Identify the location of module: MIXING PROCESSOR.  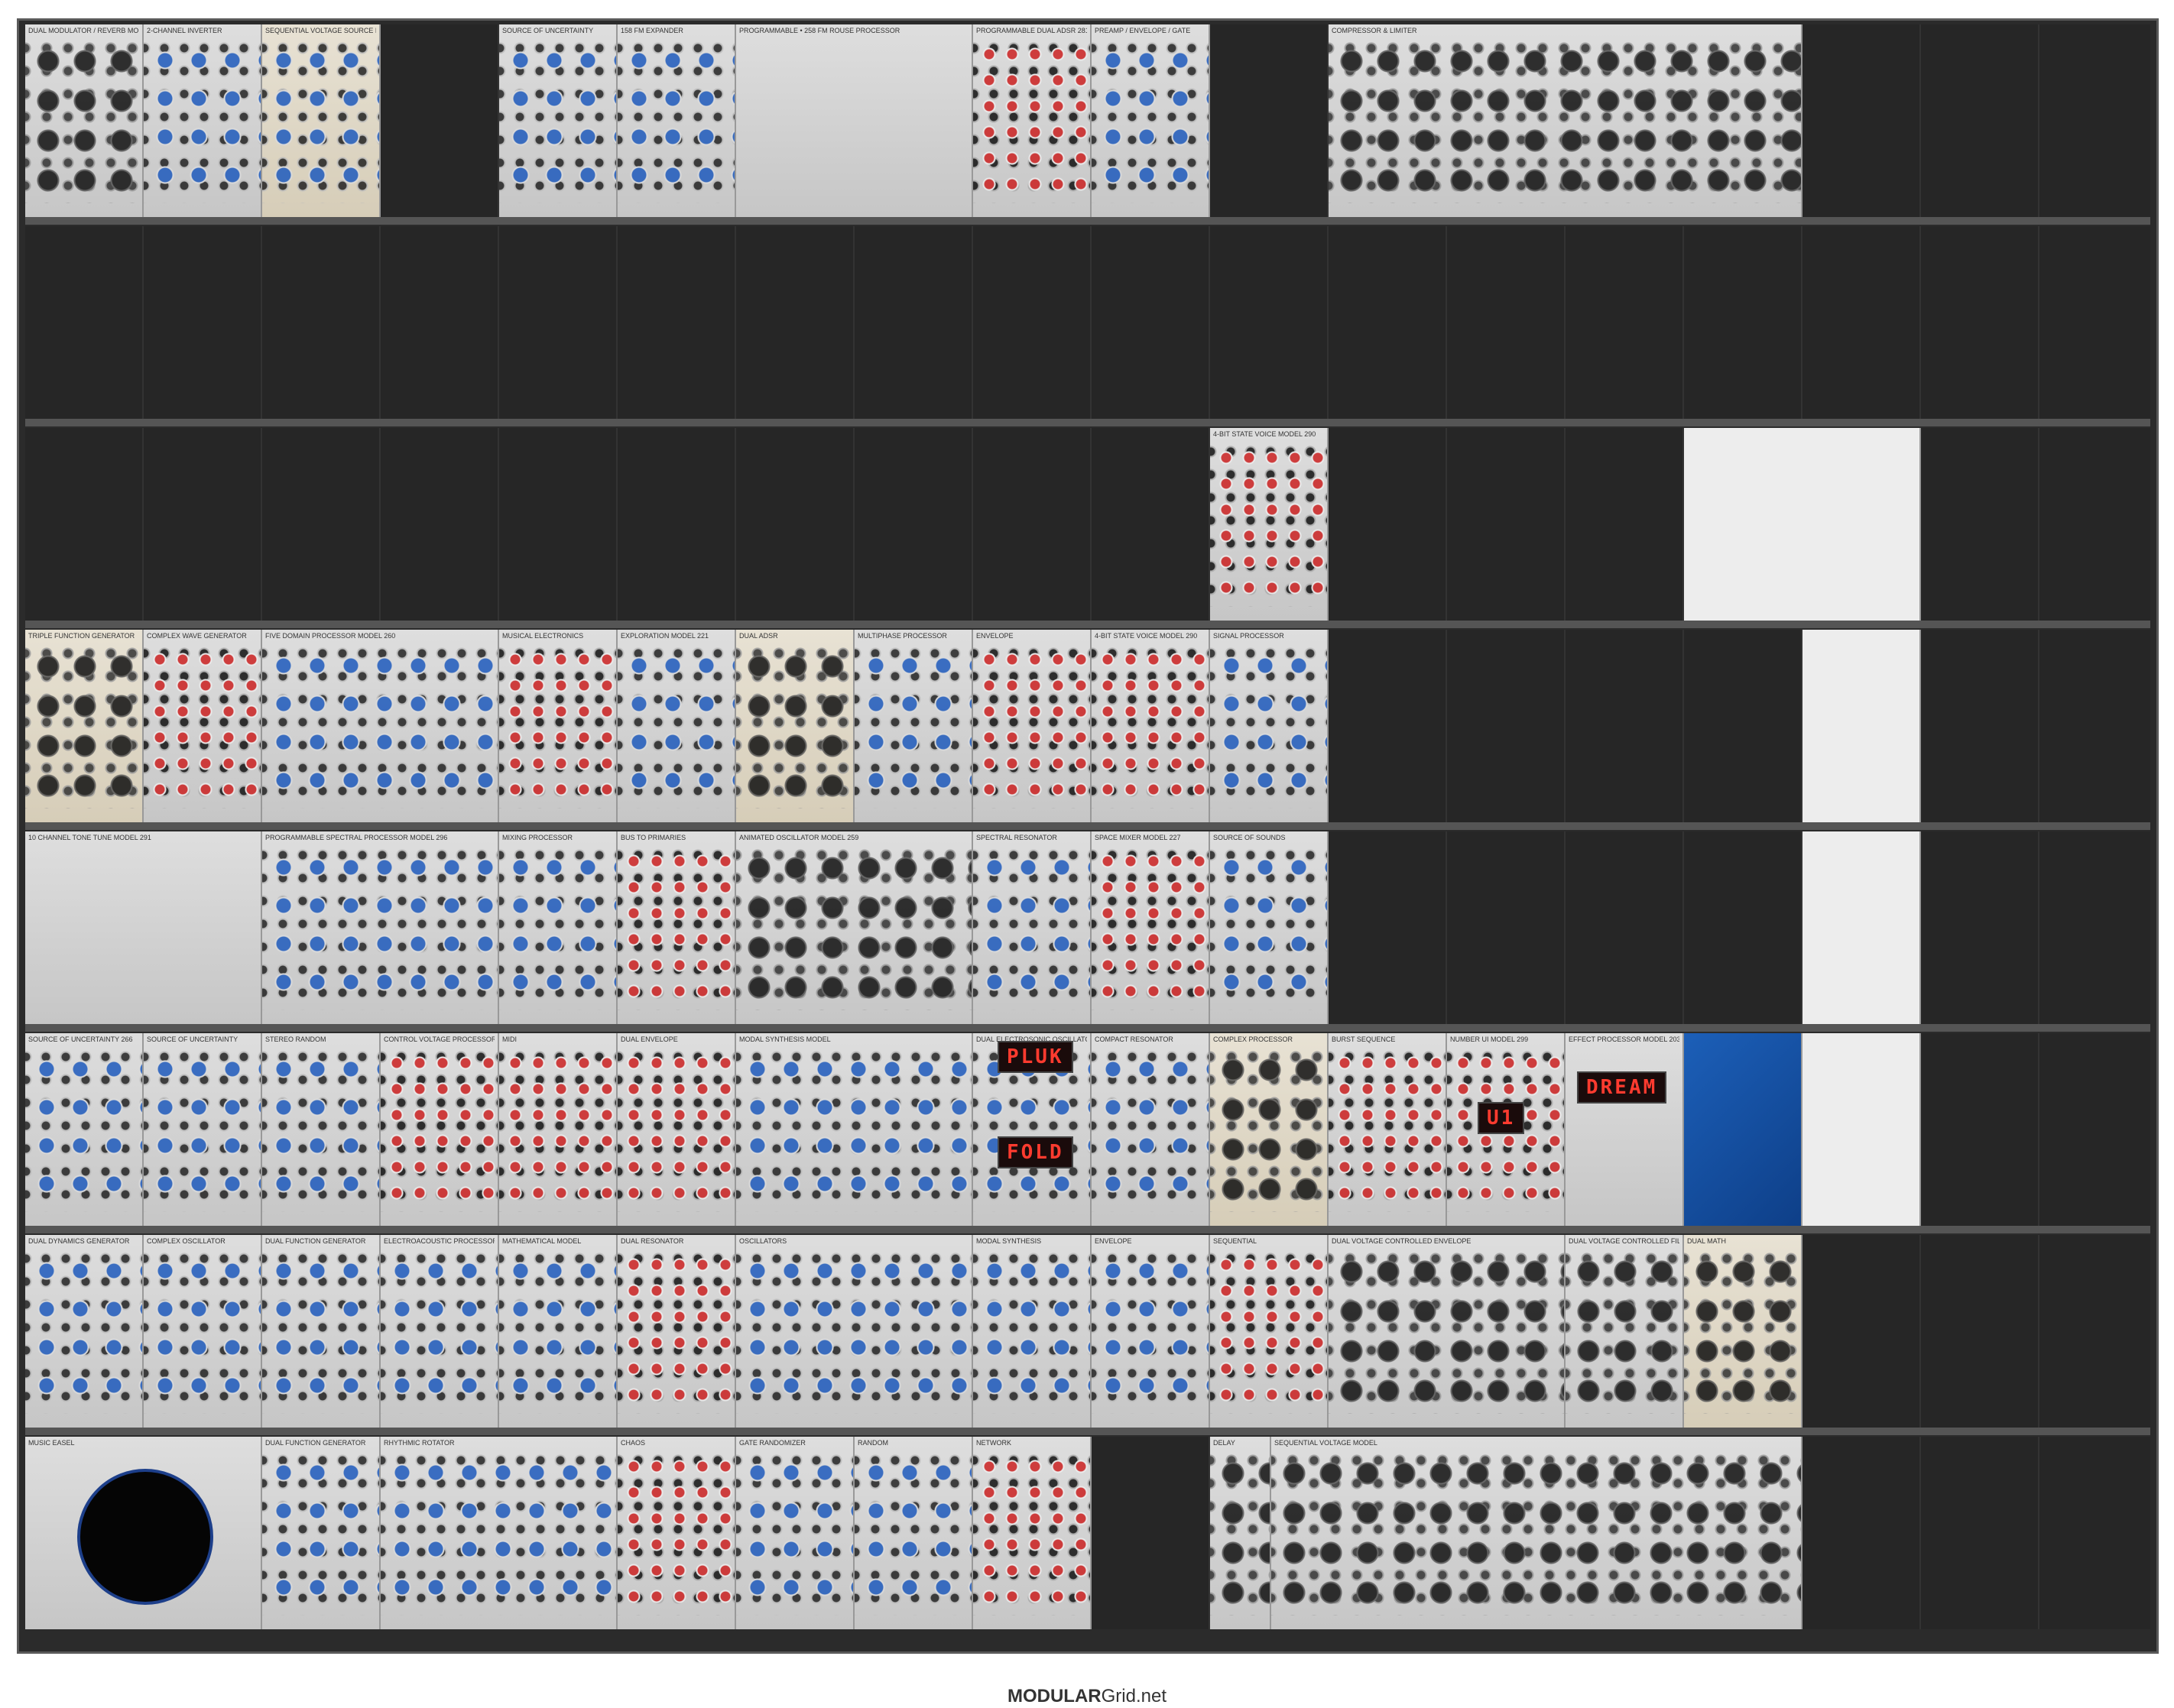
(558, 927).